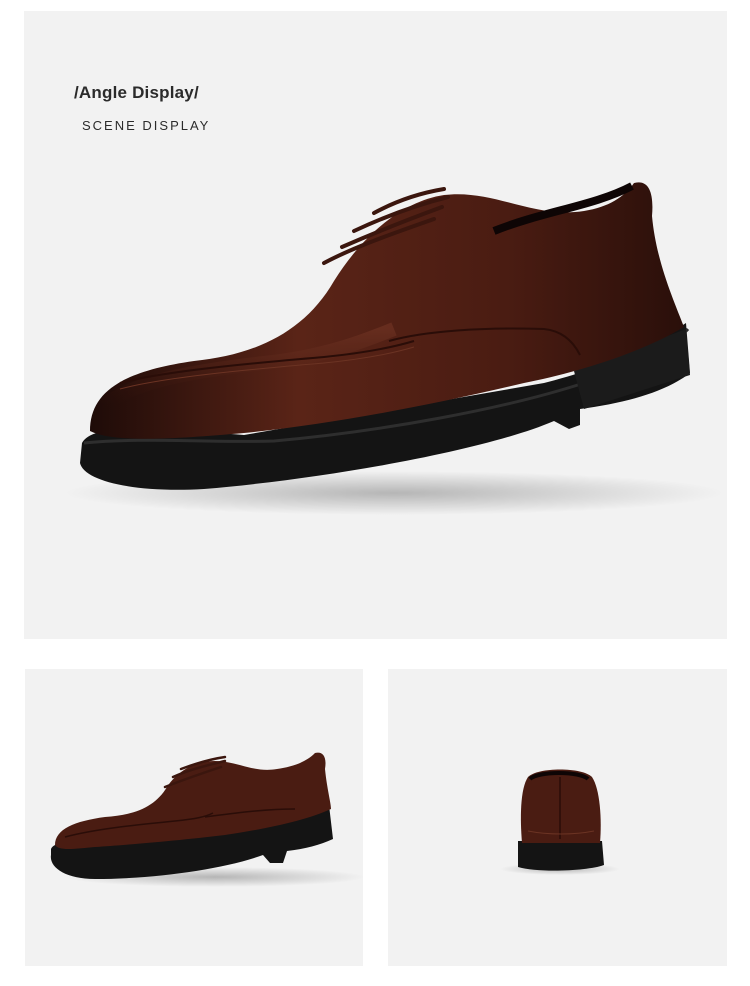  Describe the element at coordinates (206, 819) in the screenshot. I see `side-view-shoe-image` at that location.